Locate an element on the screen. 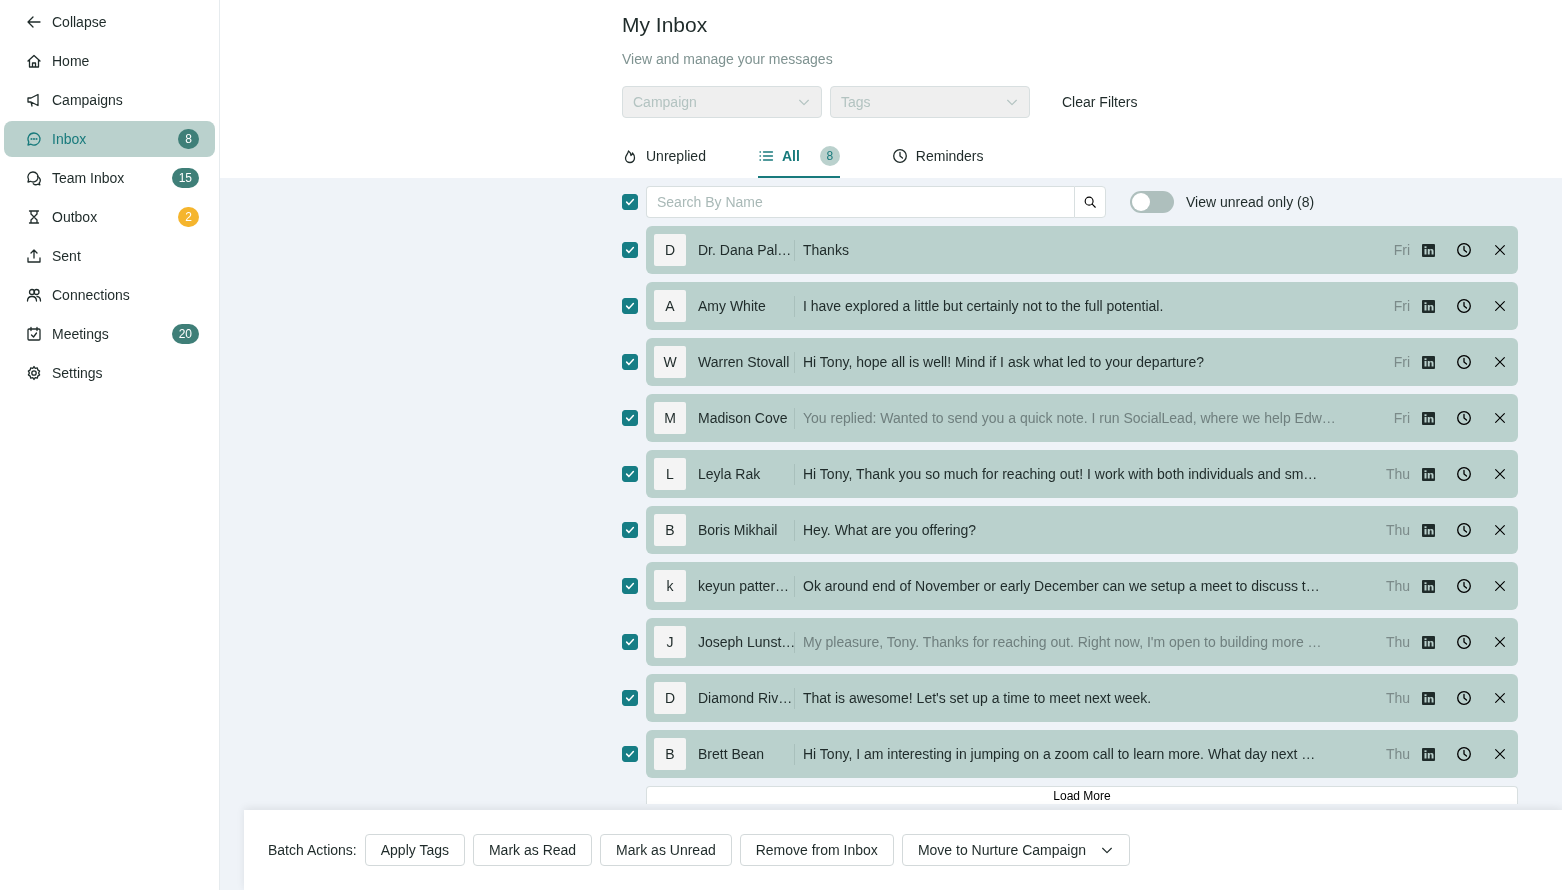  avatar: D is located at coordinates (670, 250).